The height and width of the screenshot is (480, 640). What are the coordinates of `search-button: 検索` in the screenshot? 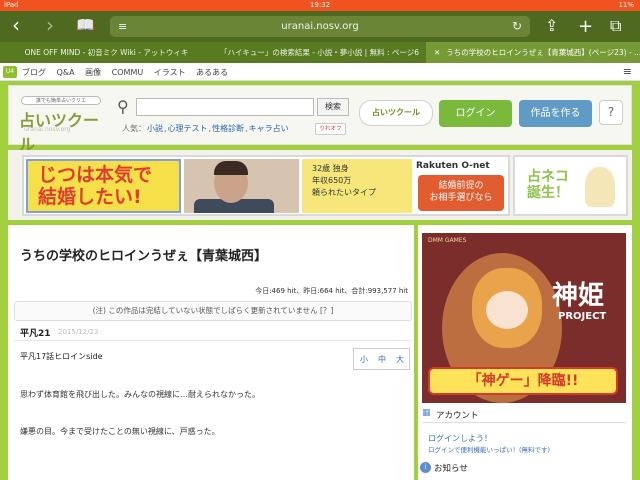 It's located at (333, 107).